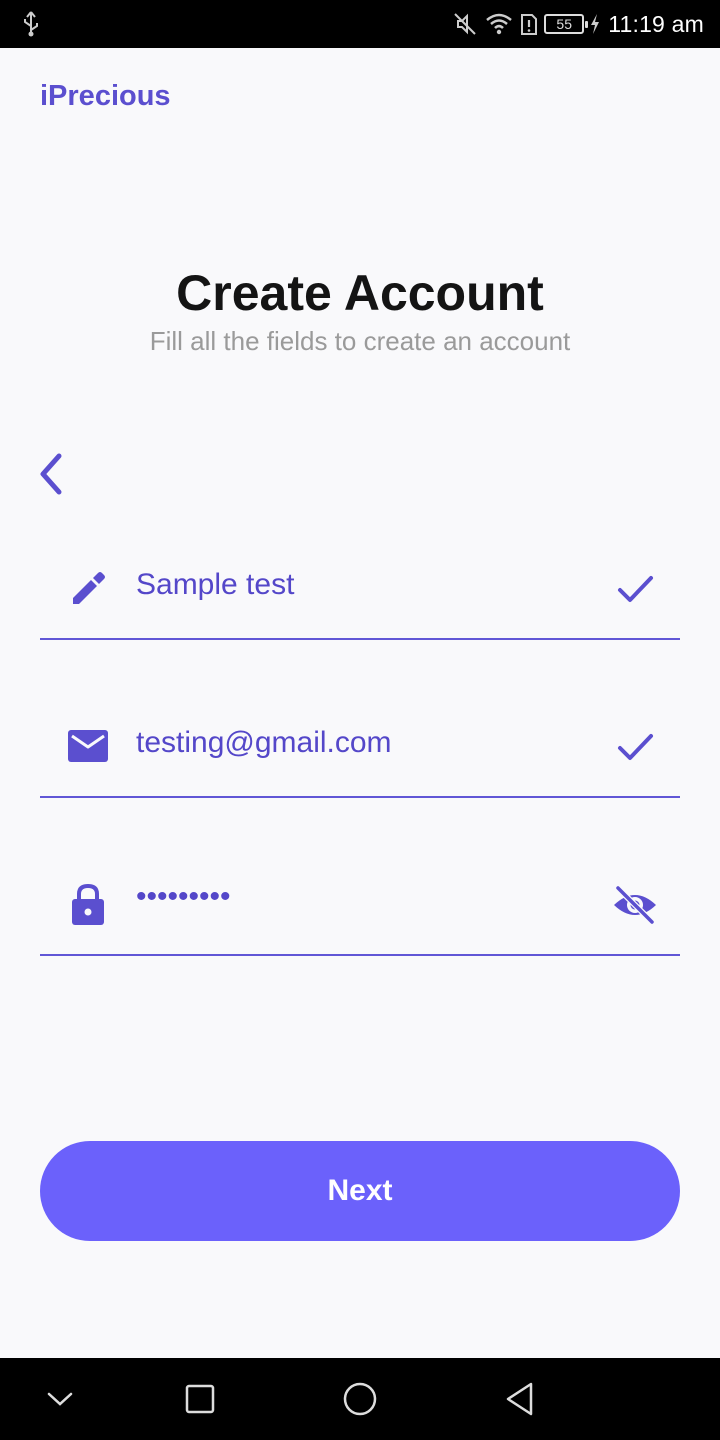  Describe the element at coordinates (520, 1399) in the screenshot. I see `back-icon` at that location.